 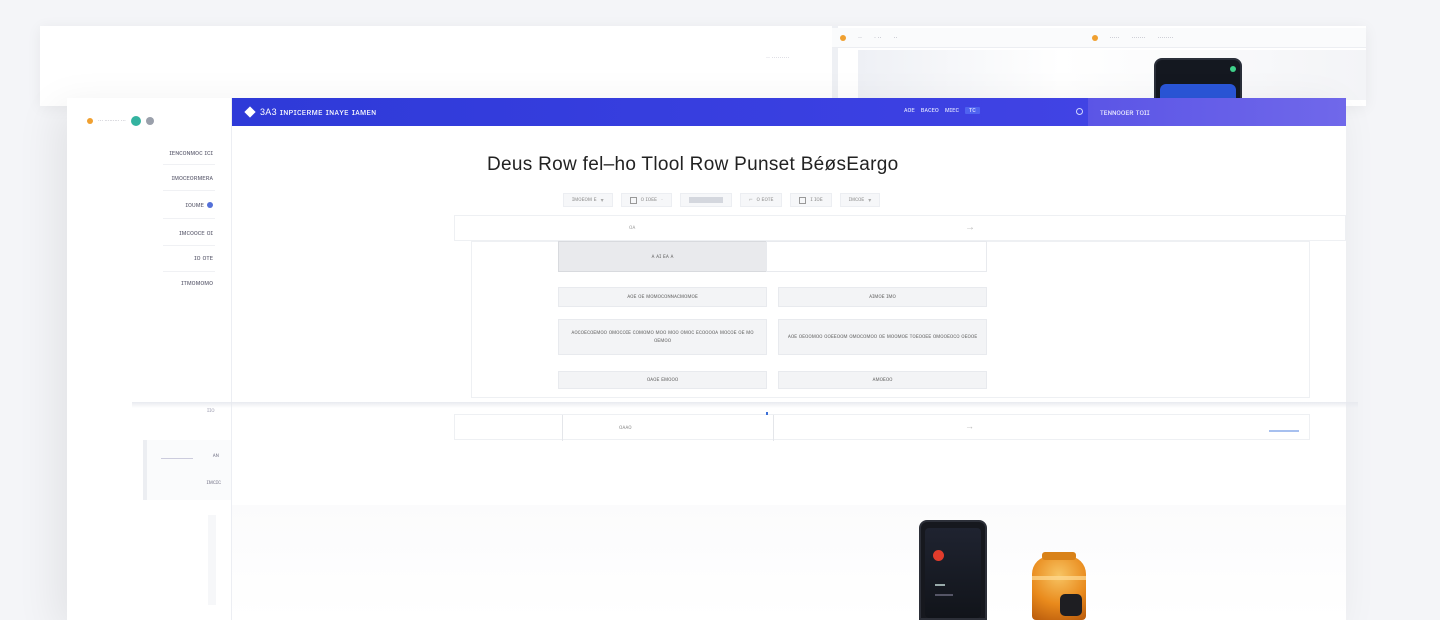 I want to click on top-nav-link: ᴍɪᴇᴄ, so click(x=952, y=110).